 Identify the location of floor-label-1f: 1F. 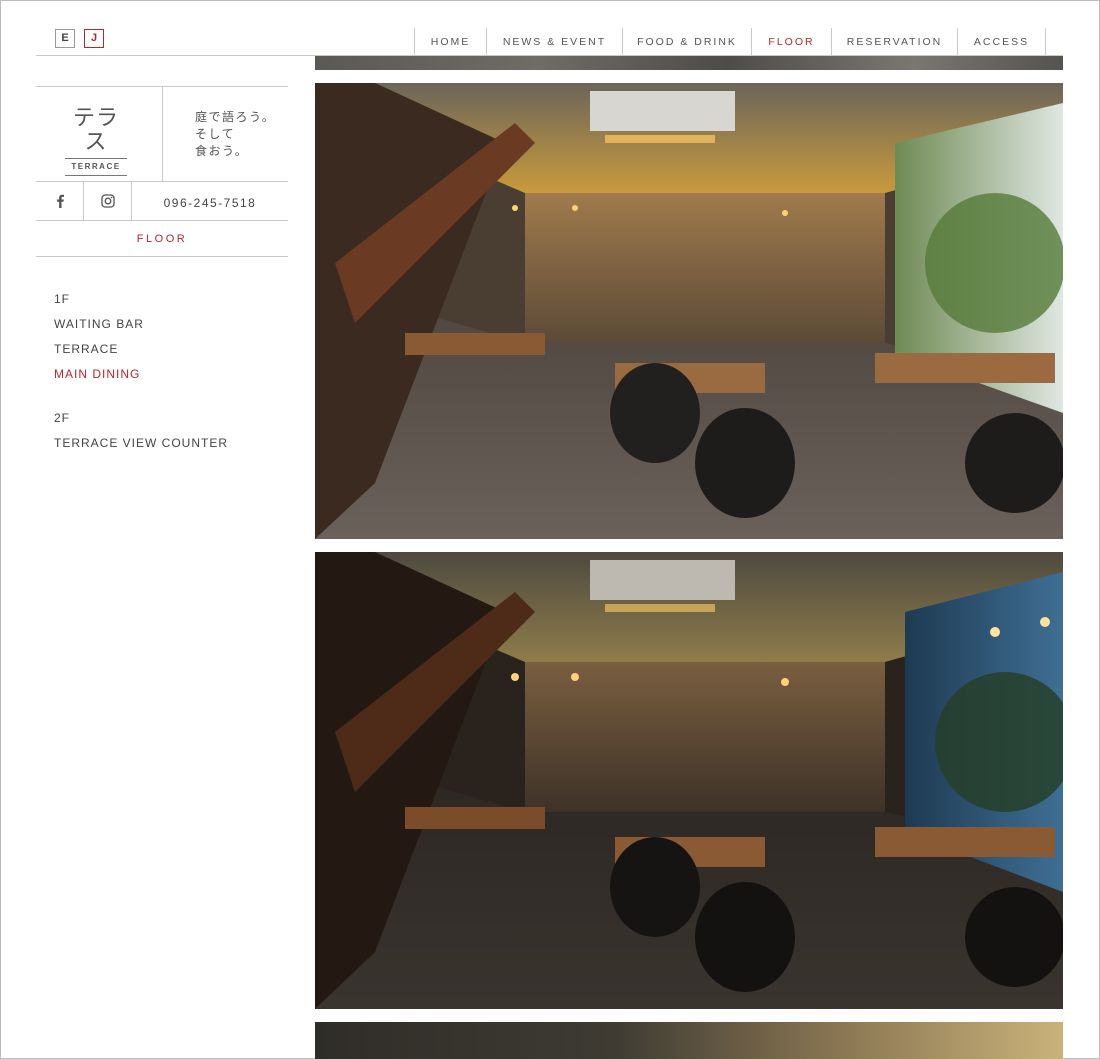
(62, 299).